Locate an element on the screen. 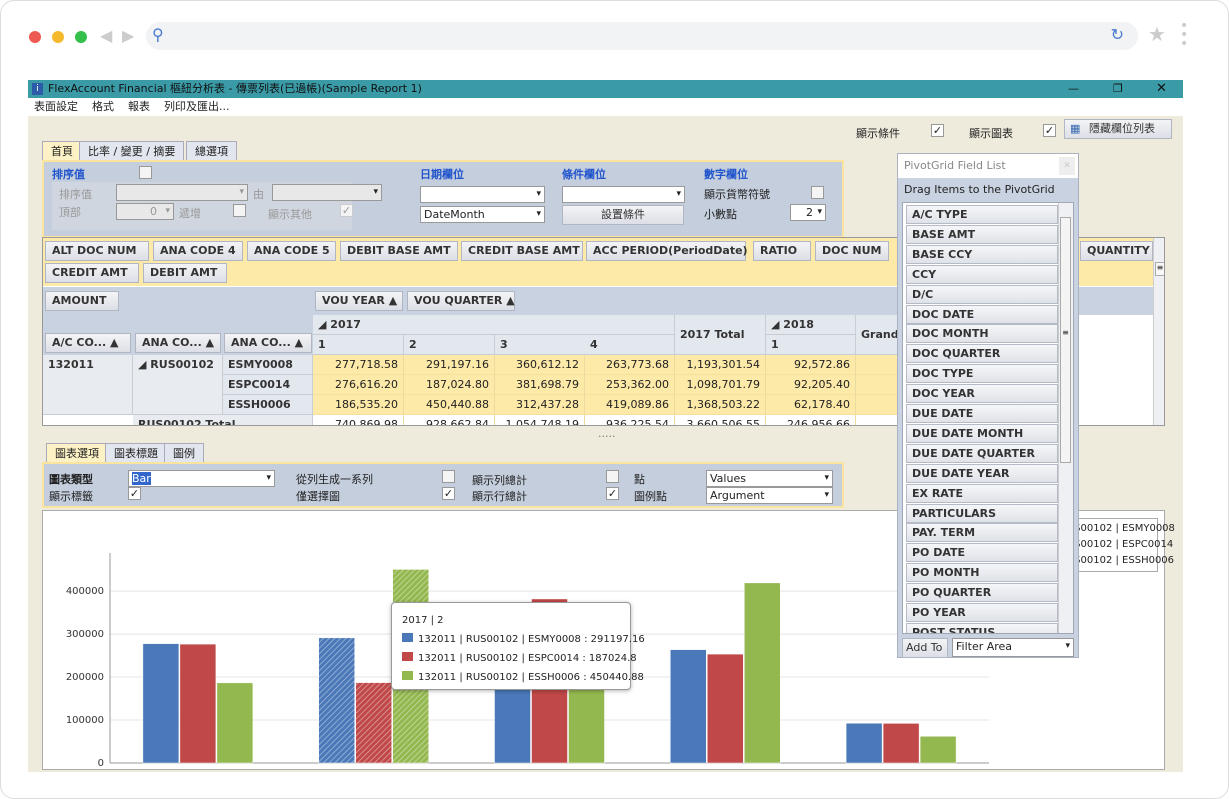  field-item: BASE CCY is located at coordinates (982, 254).